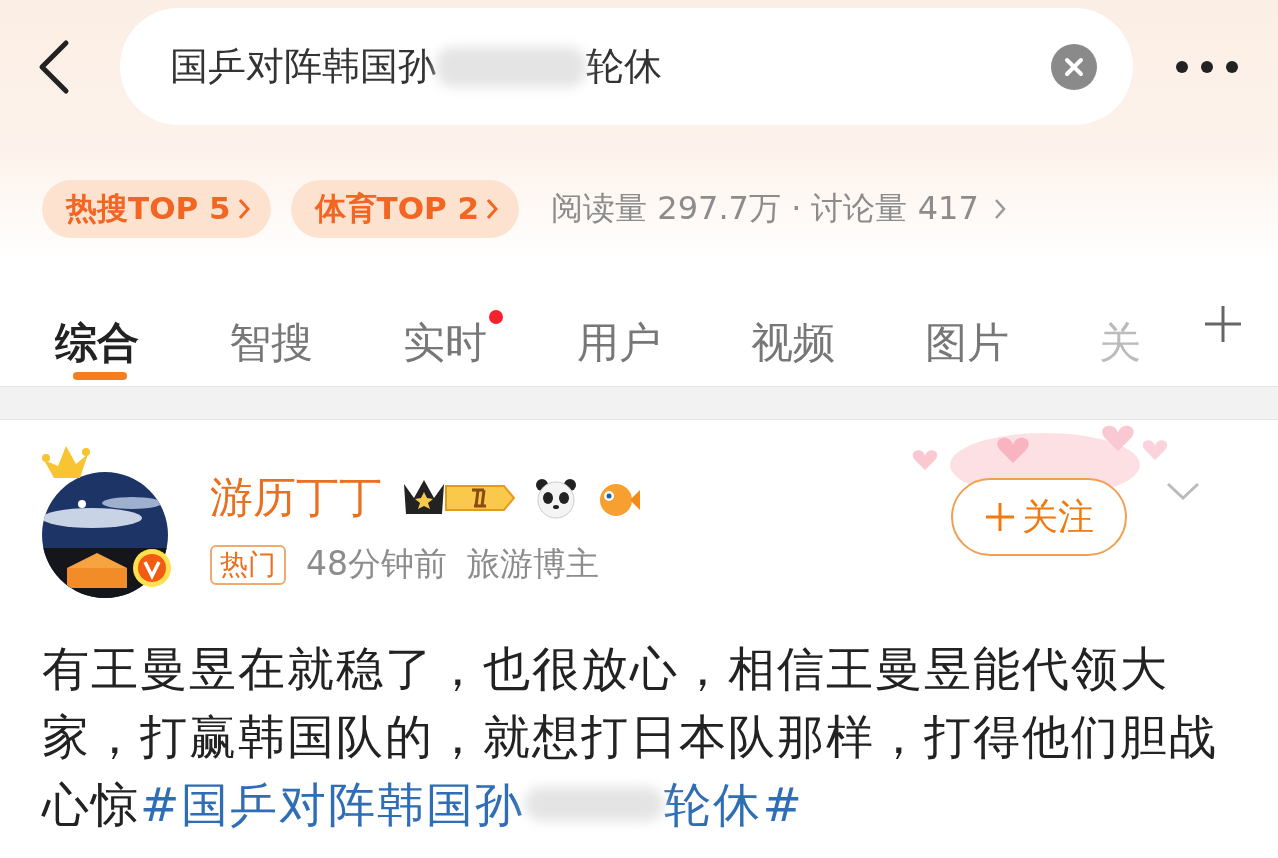 The width and height of the screenshot is (1278, 858). I want to click on tab: 图片, so click(1012, 343).